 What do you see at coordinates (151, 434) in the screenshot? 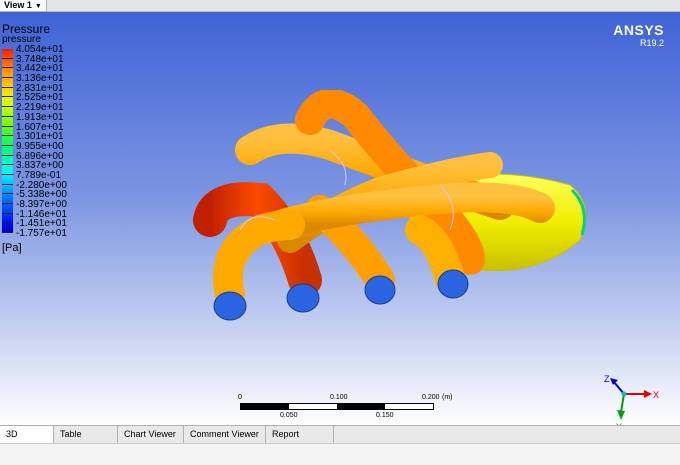
I see `tab-chart-viewer: Chart Viewer` at bounding box center [151, 434].